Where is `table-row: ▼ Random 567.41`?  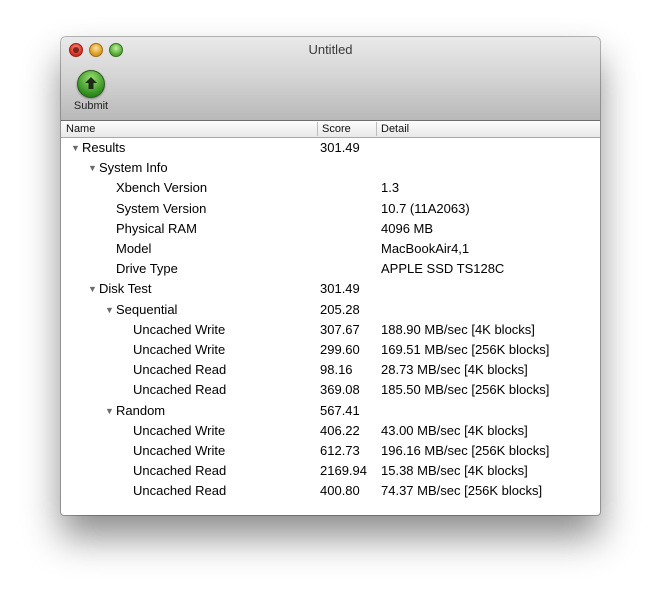 table-row: ▼ Random 567.41 is located at coordinates (330, 411).